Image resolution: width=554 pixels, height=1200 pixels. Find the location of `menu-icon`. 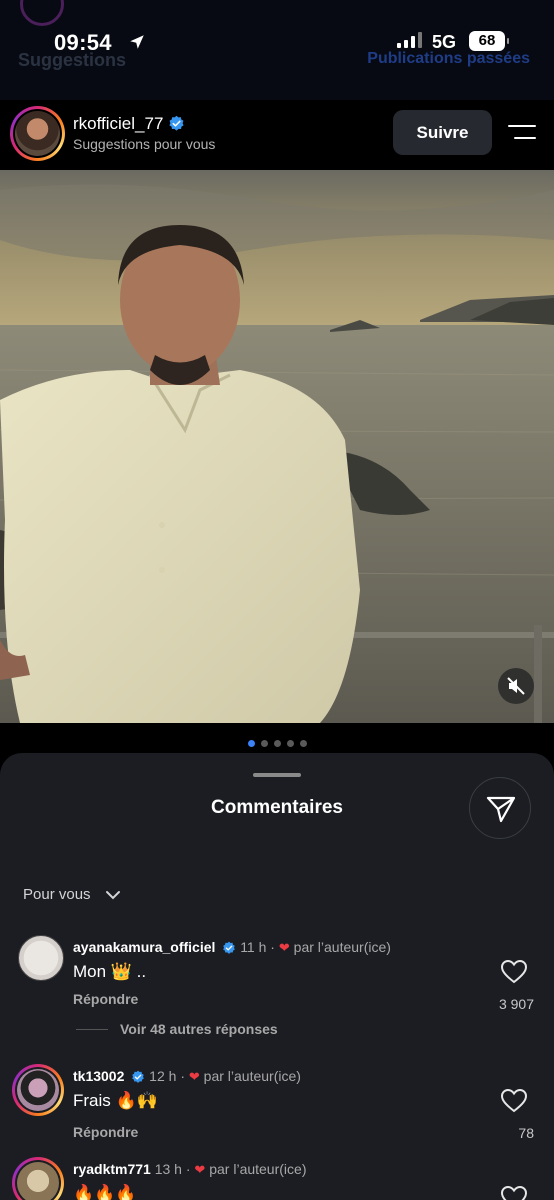

menu-icon is located at coordinates (522, 132).